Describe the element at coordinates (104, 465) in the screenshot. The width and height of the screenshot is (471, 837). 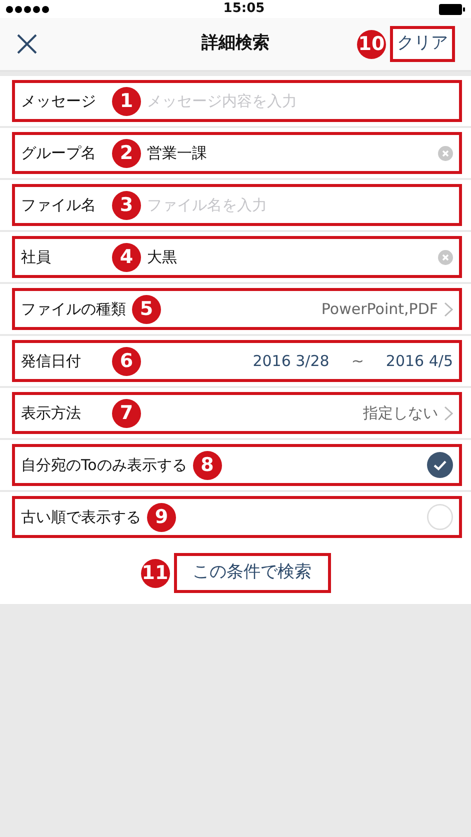
I see `field-label: 自分宛のToのみ表示する` at that location.